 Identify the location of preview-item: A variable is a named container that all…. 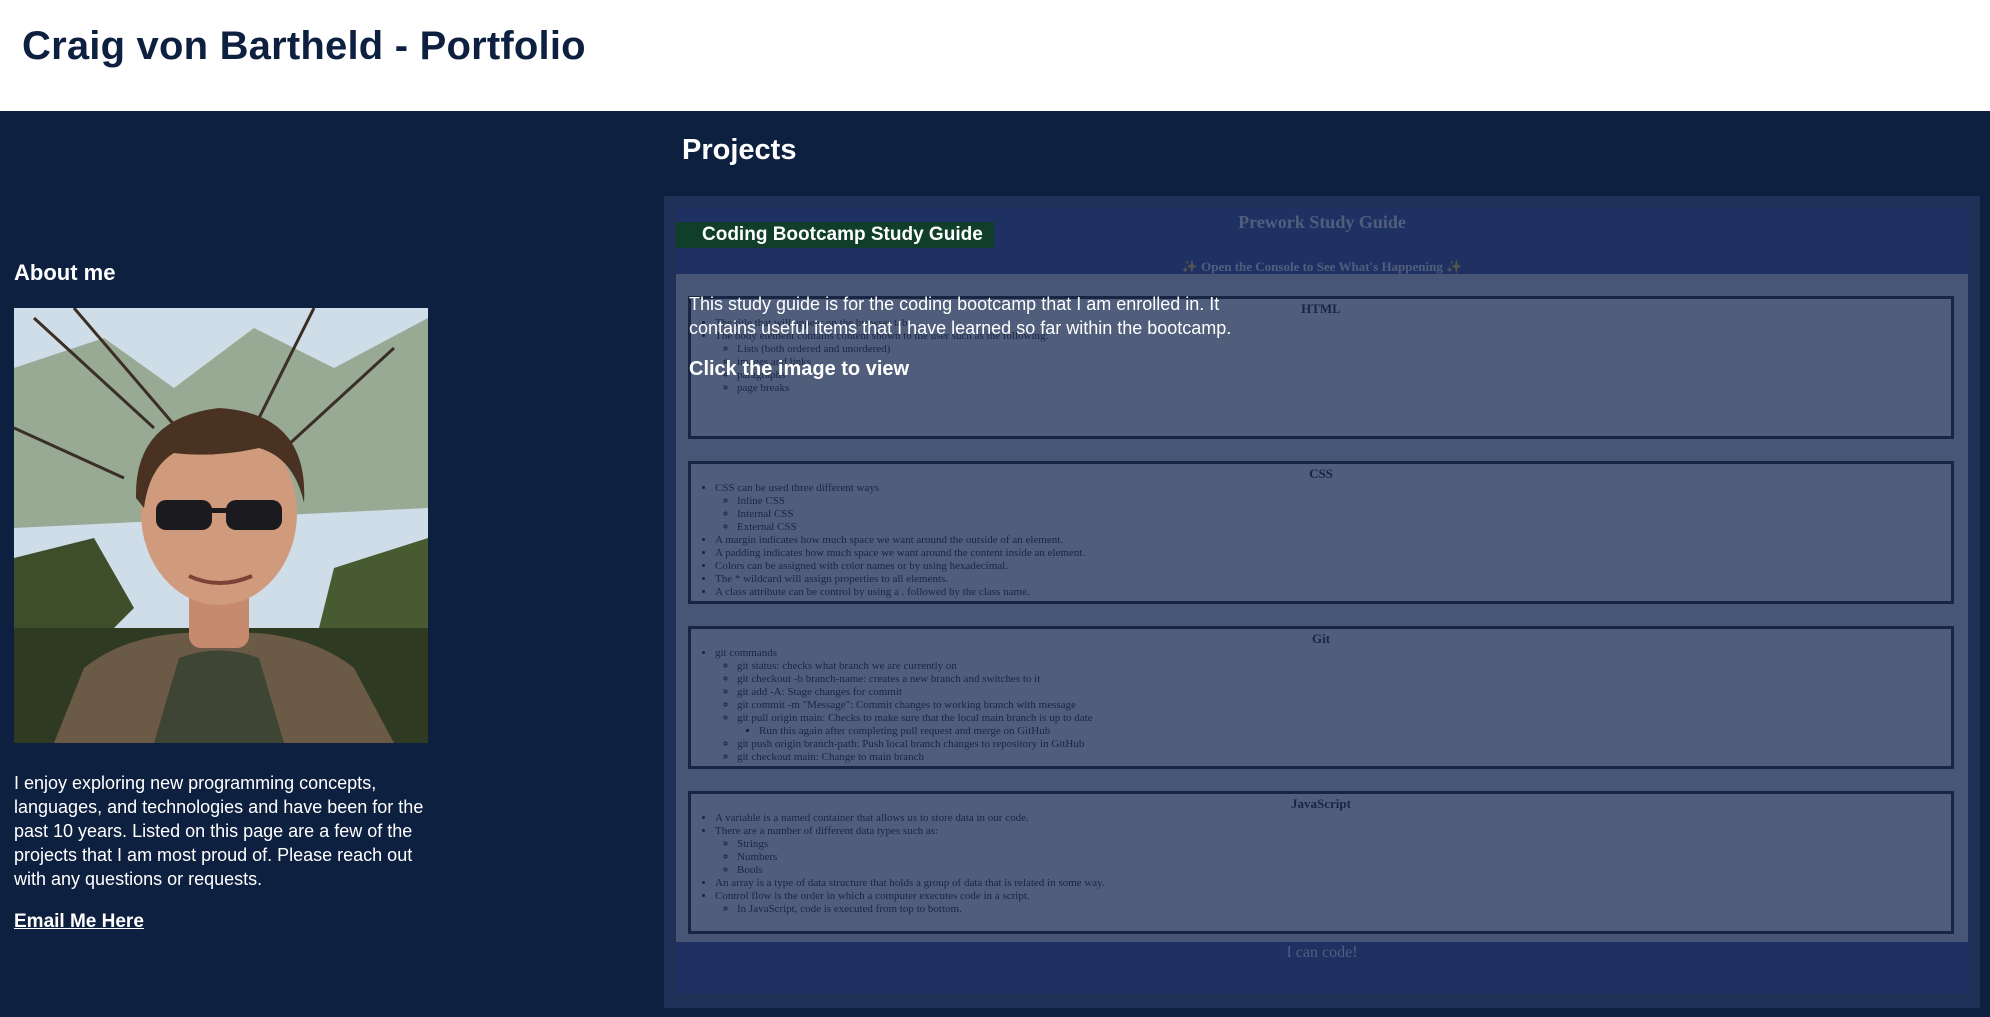
(1333, 818).